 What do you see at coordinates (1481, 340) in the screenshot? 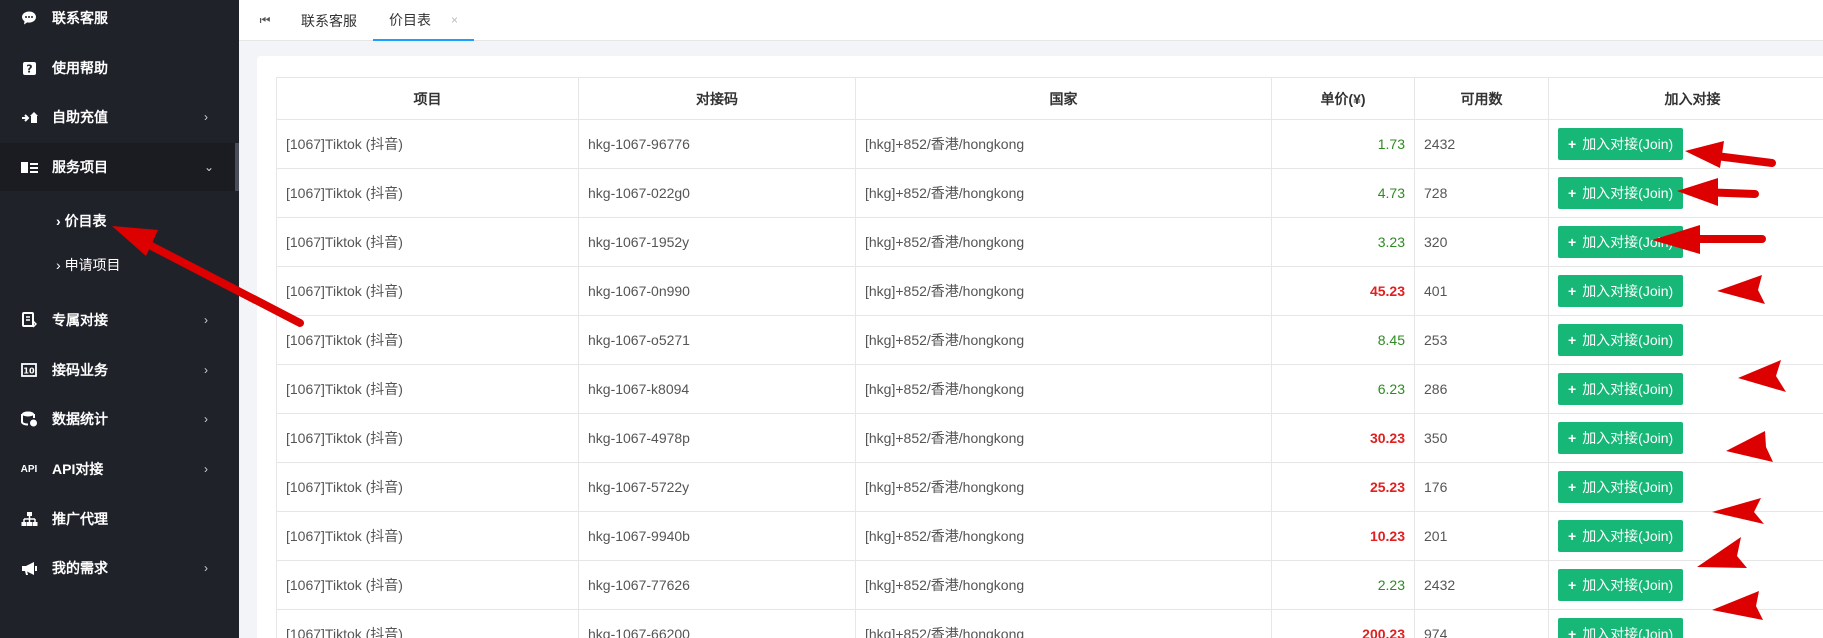
I see `cell-available: 253` at bounding box center [1481, 340].